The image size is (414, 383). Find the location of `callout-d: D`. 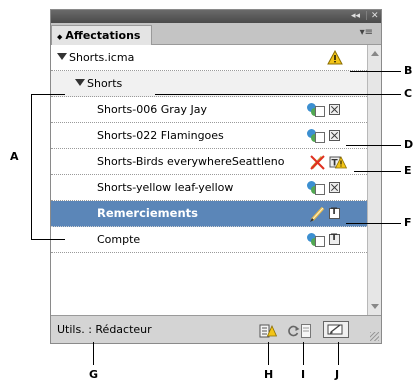

callout-d: D is located at coordinates (409, 144).